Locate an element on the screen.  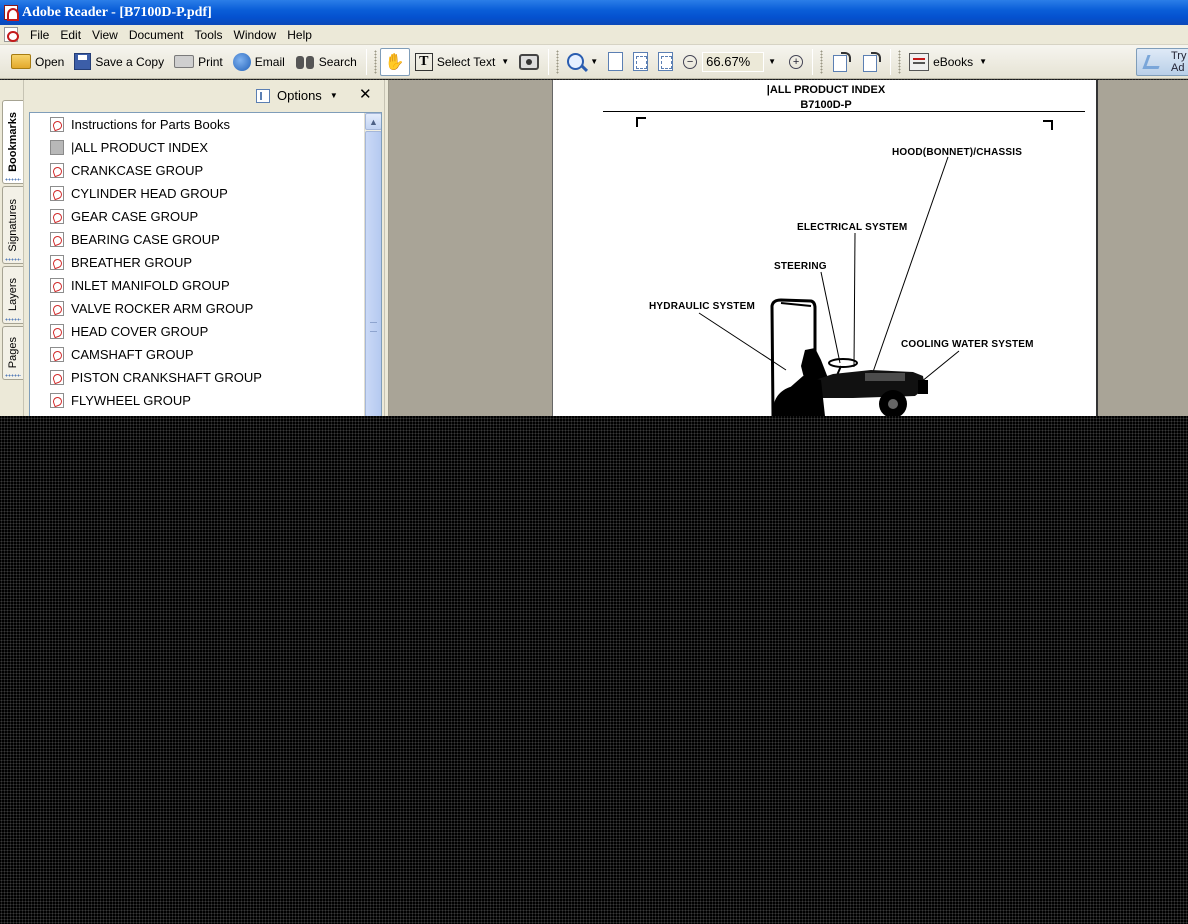
close-pane-icon: ✕ is located at coordinates (365, 95).